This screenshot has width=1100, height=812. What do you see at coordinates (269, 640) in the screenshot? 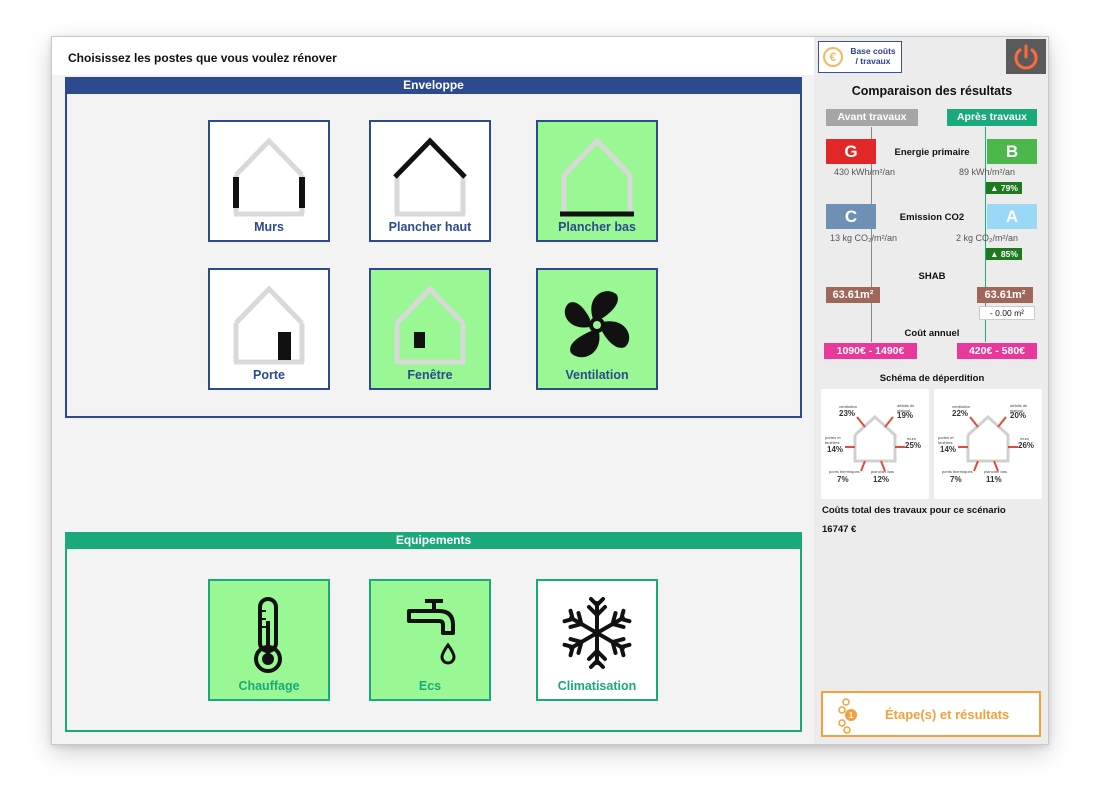
I see `tile-chauffage: Chauffage` at bounding box center [269, 640].